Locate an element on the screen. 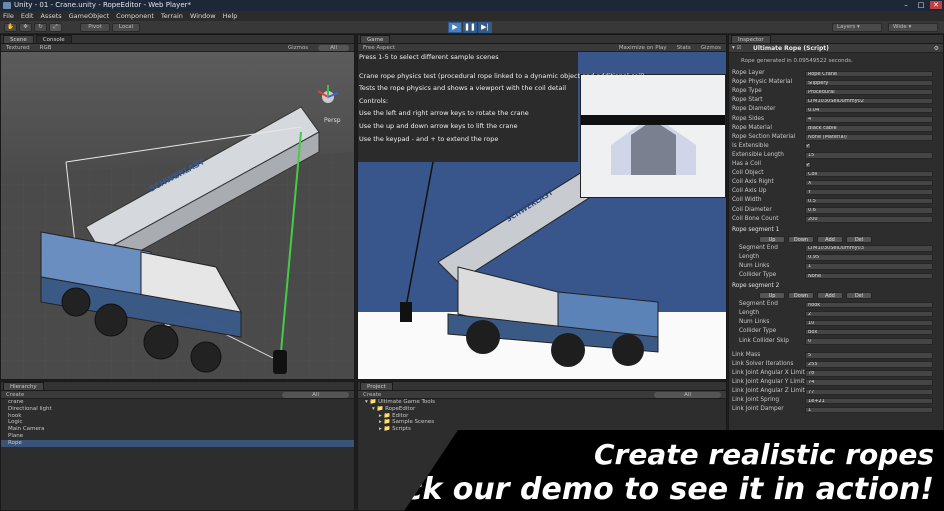 Image resolution: width=944 pixels, height=511 pixels. property-field: LTM1030SelDummy02 is located at coordinates (869, 101).